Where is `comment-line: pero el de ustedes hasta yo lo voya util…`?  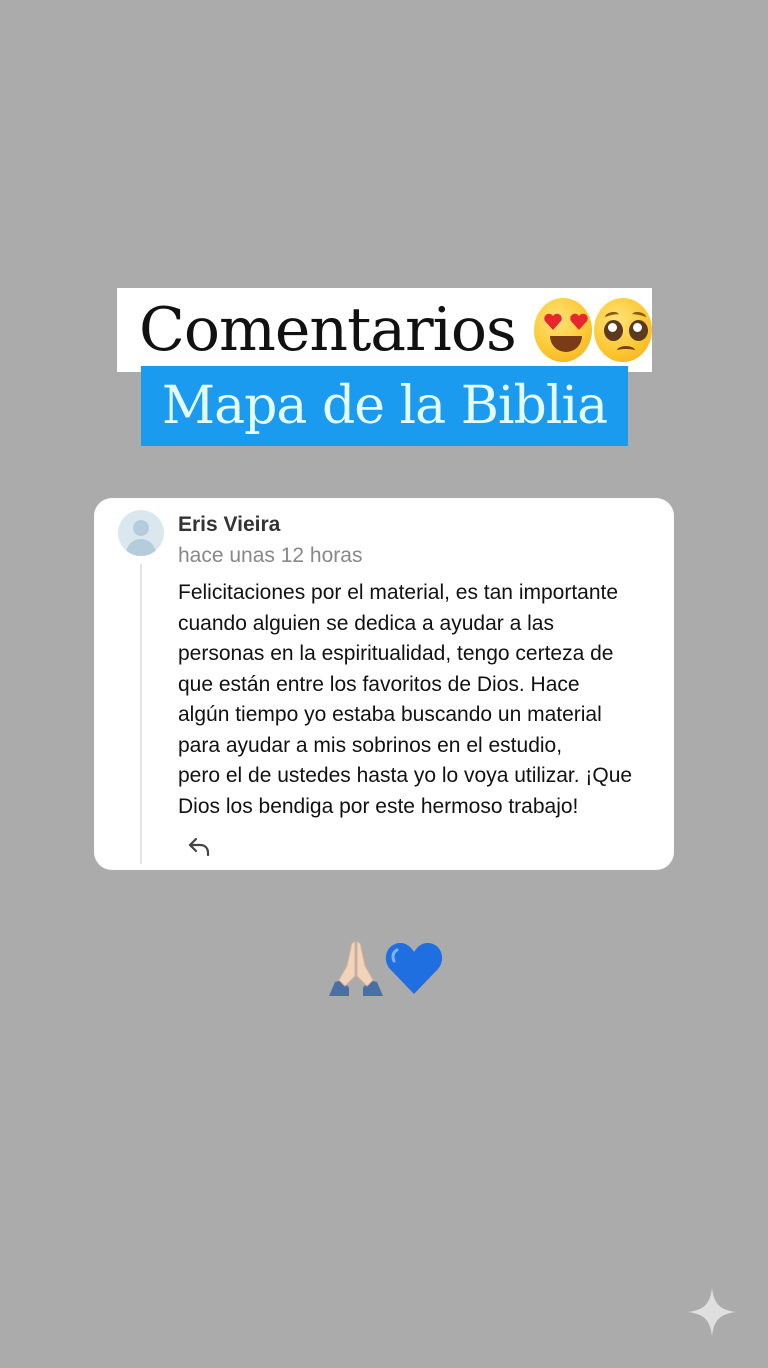 comment-line: pero el de ustedes hasta yo lo voya util… is located at coordinates (405, 775).